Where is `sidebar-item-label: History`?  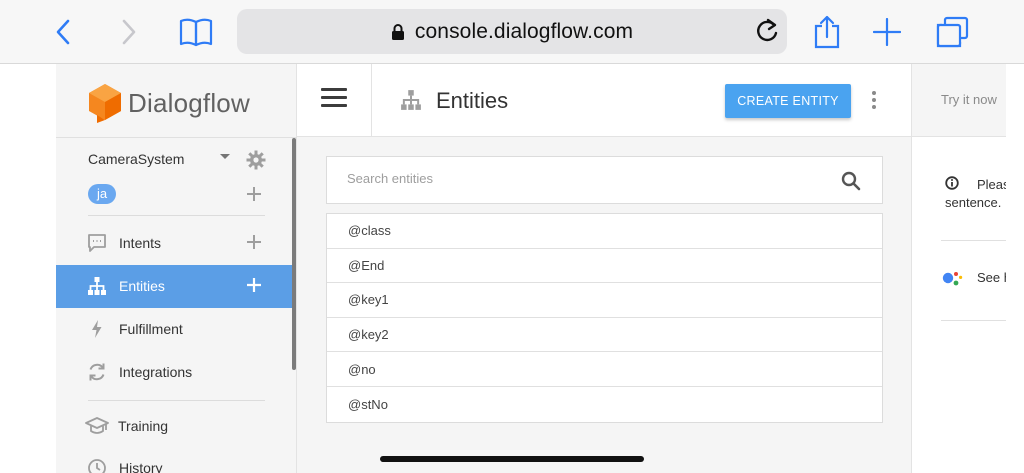
sidebar-item-label: History is located at coordinates (141, 466).